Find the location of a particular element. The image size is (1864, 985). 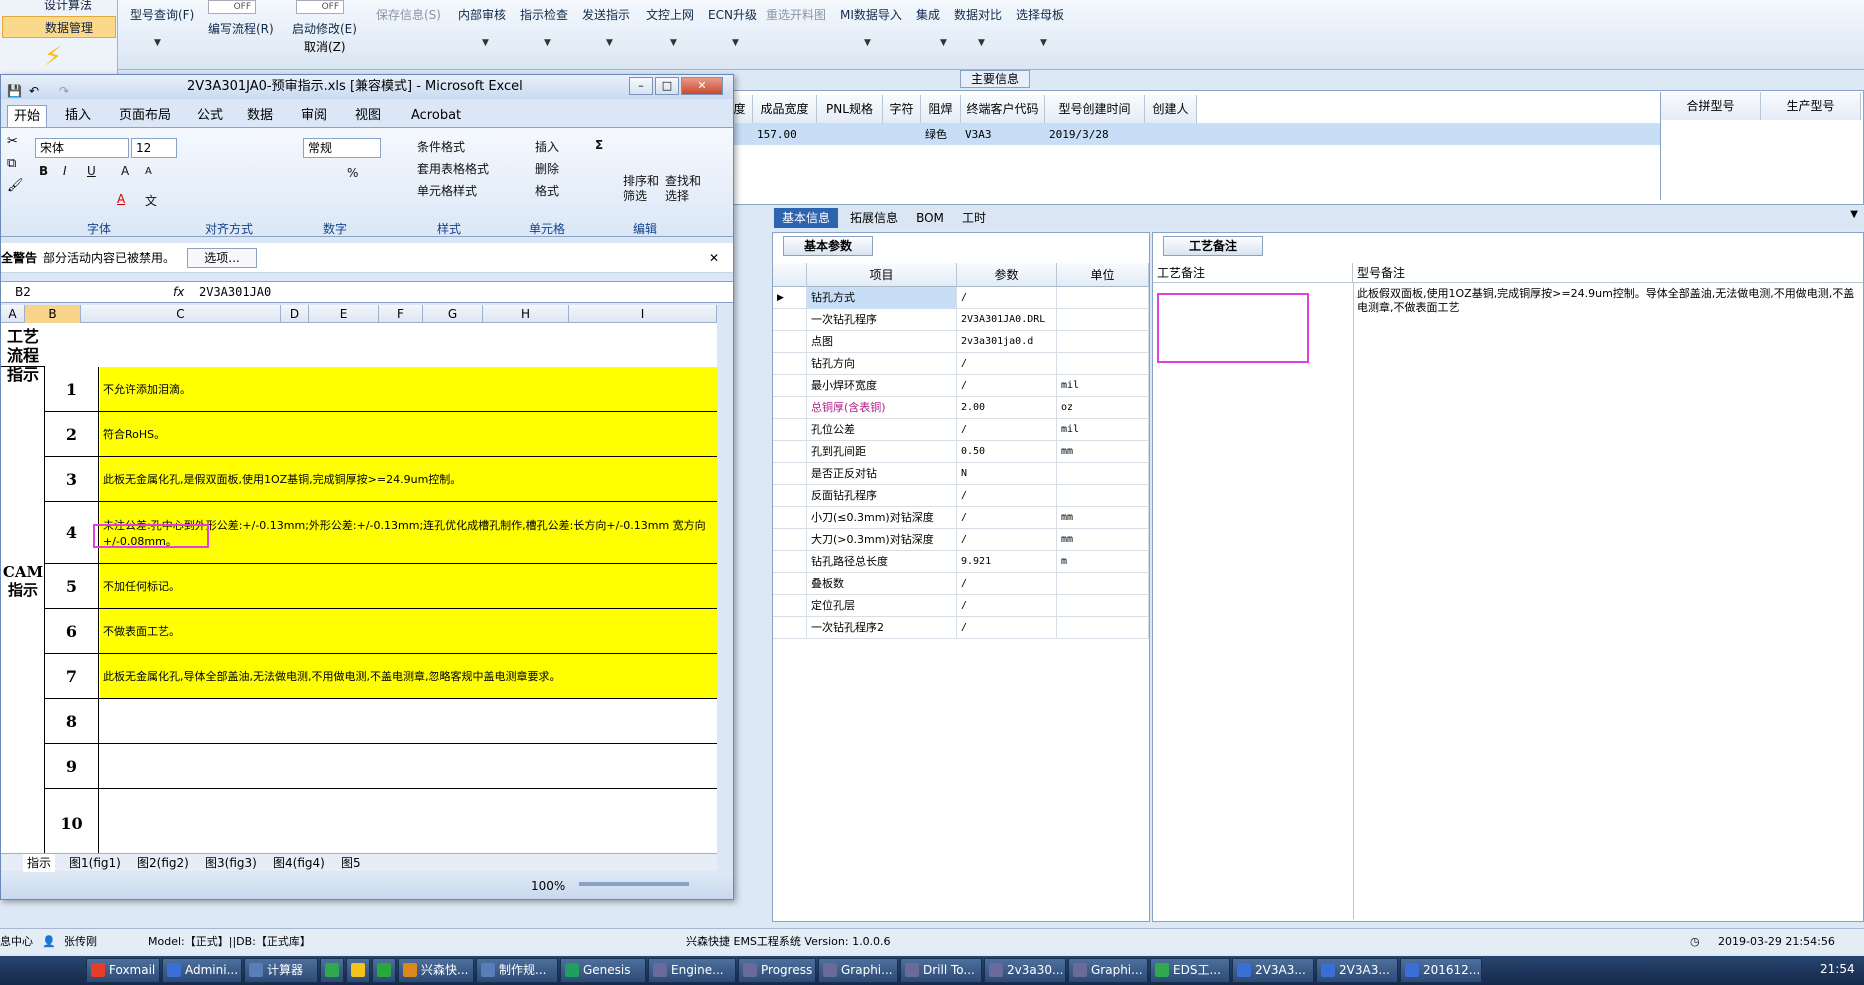

param-row: 点图 2v3a301ja0.d is located at coordinates (961, 342).